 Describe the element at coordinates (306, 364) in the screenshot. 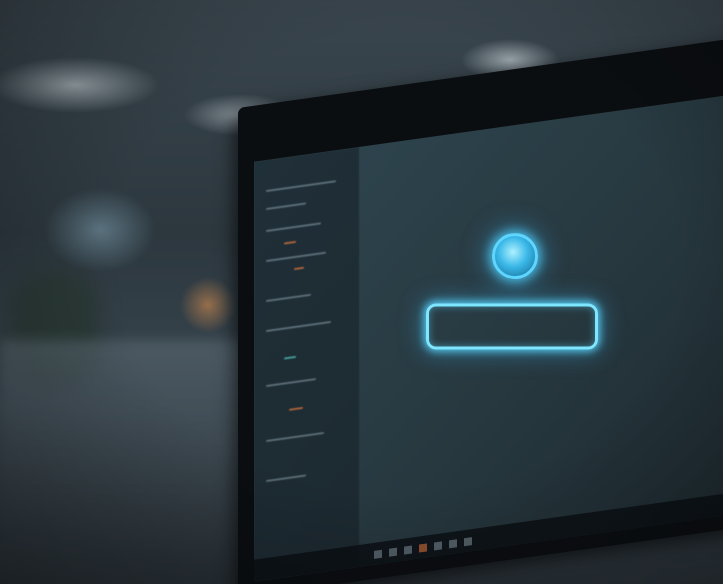

I see `screen-side-panel` at that location.